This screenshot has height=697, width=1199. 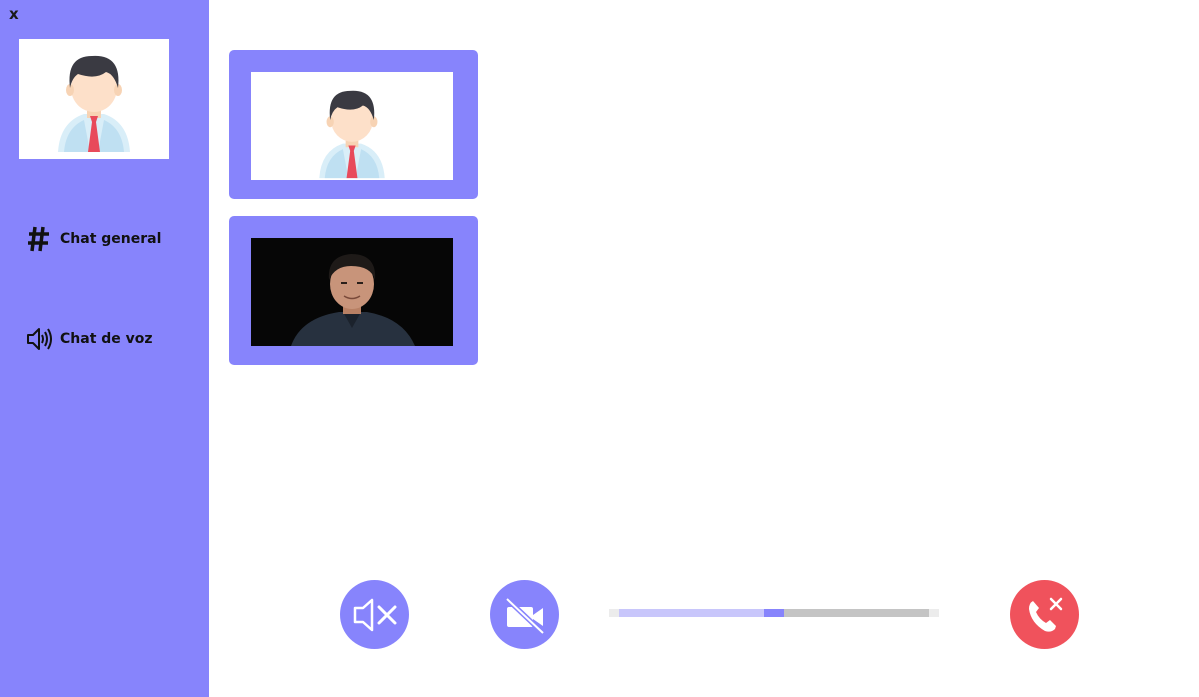 I want to click on mute-button, so click(x=374, y=614).